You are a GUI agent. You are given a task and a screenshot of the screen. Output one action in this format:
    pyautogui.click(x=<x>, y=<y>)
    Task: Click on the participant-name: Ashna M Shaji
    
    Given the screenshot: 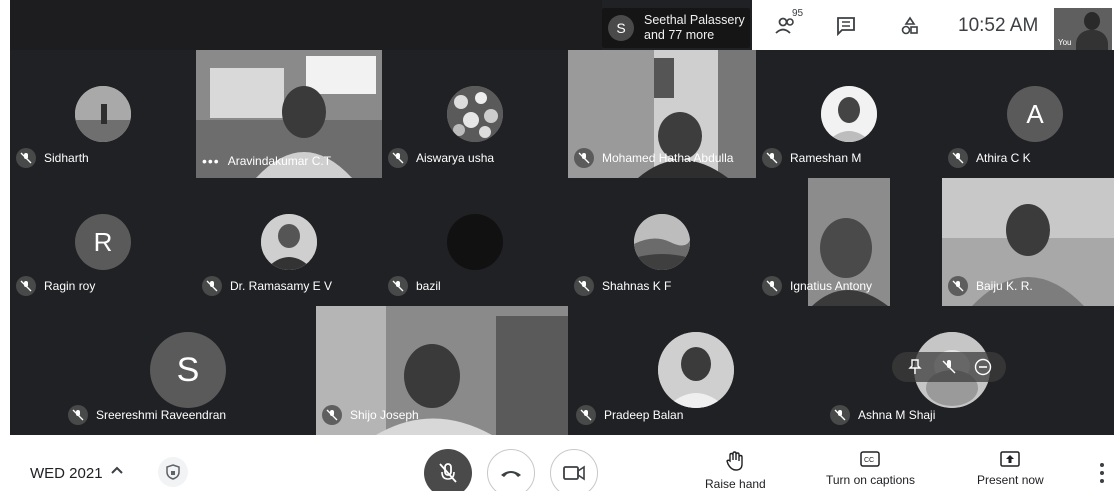 What is the action you would take?
    pyautogui.click(x=897, y=415)
    